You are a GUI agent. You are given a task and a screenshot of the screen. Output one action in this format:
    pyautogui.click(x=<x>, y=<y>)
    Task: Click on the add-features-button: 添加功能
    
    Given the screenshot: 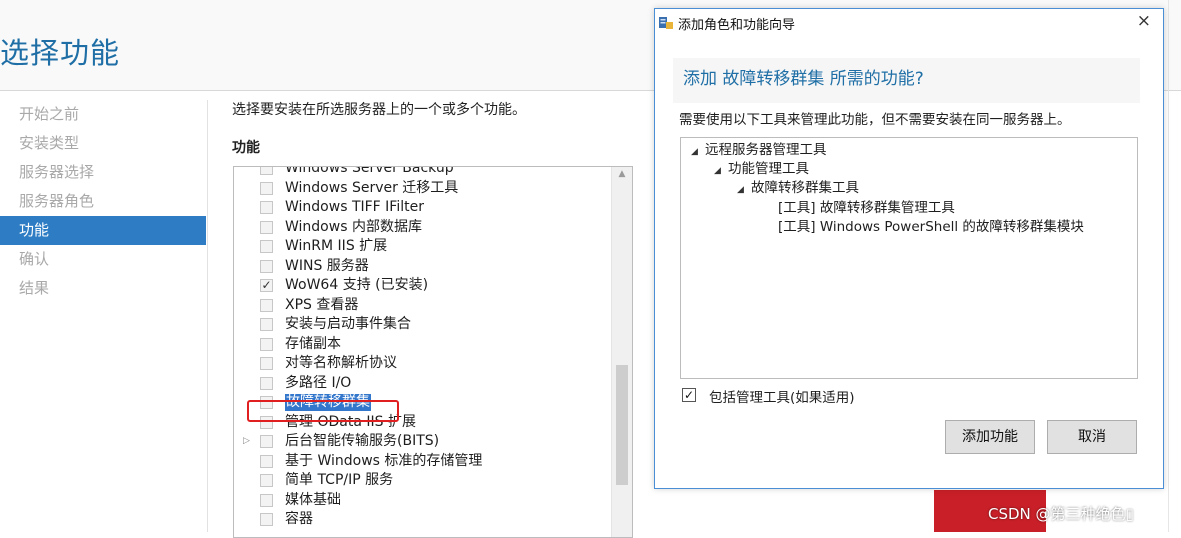 What is the action you would take?
    pyautogui.click(x=990, y=437)
    